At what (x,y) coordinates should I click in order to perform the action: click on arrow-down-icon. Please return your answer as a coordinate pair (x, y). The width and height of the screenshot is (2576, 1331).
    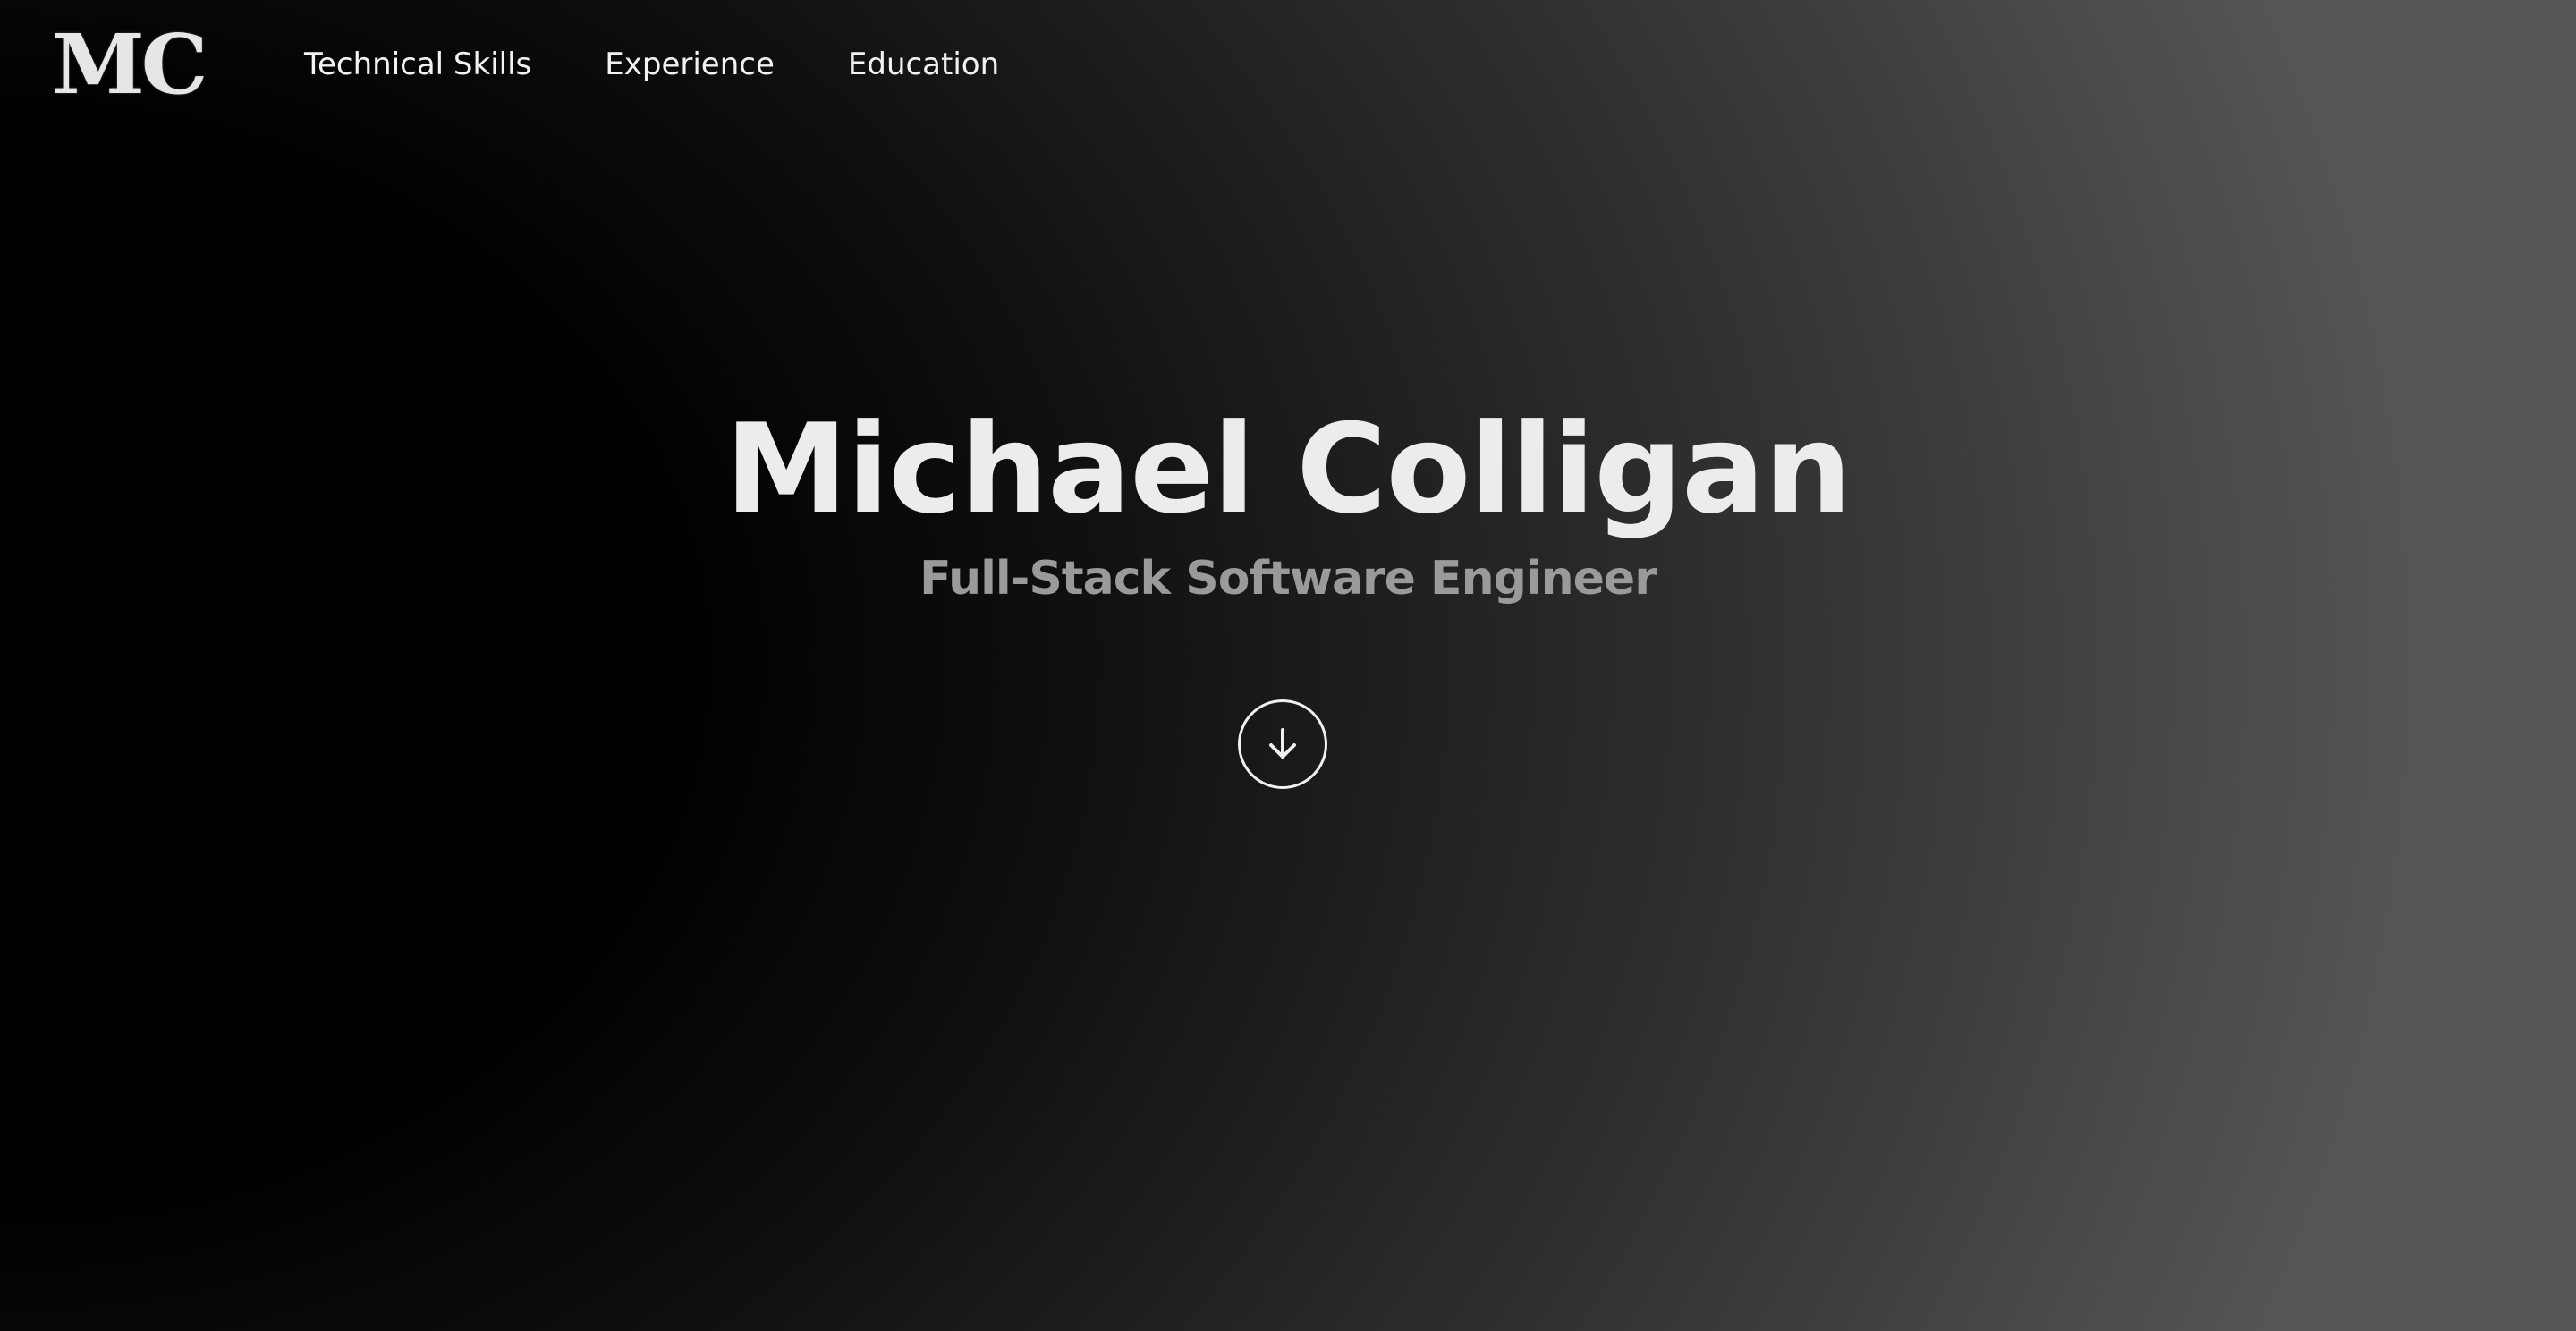
    Looking at the image, I should click on (1282, 743).